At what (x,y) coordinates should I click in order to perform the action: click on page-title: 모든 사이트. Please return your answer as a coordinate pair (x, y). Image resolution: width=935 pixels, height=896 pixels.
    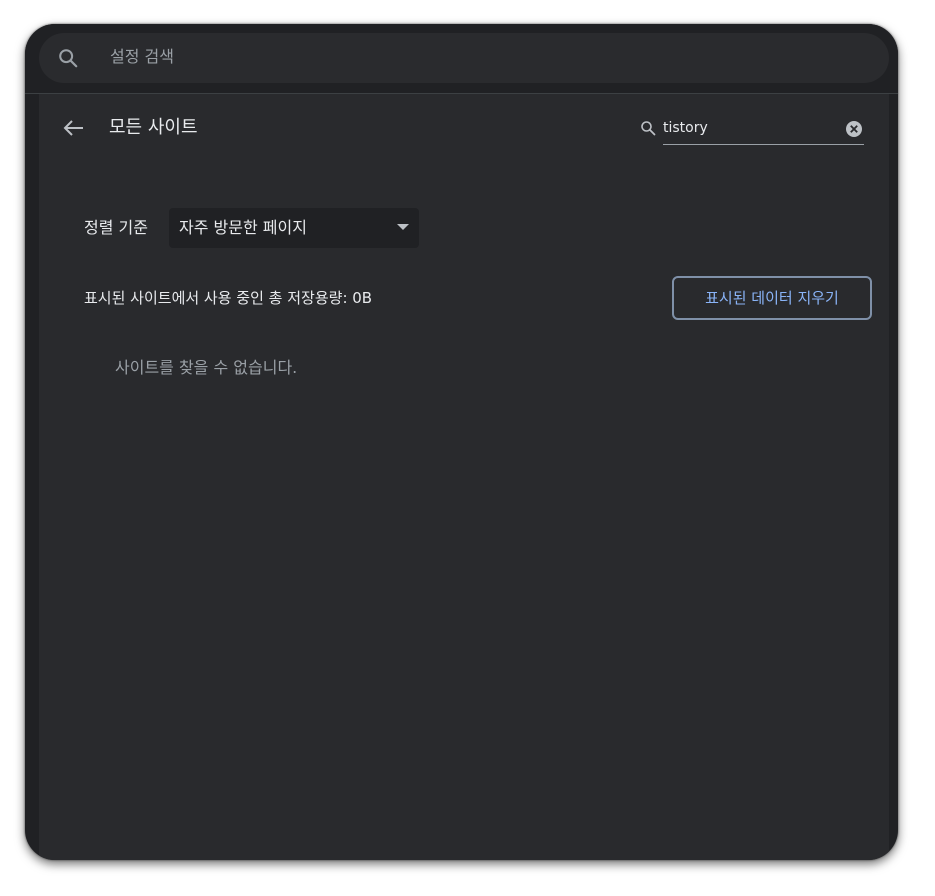
    Looking at the image, I should click on (153, 127).